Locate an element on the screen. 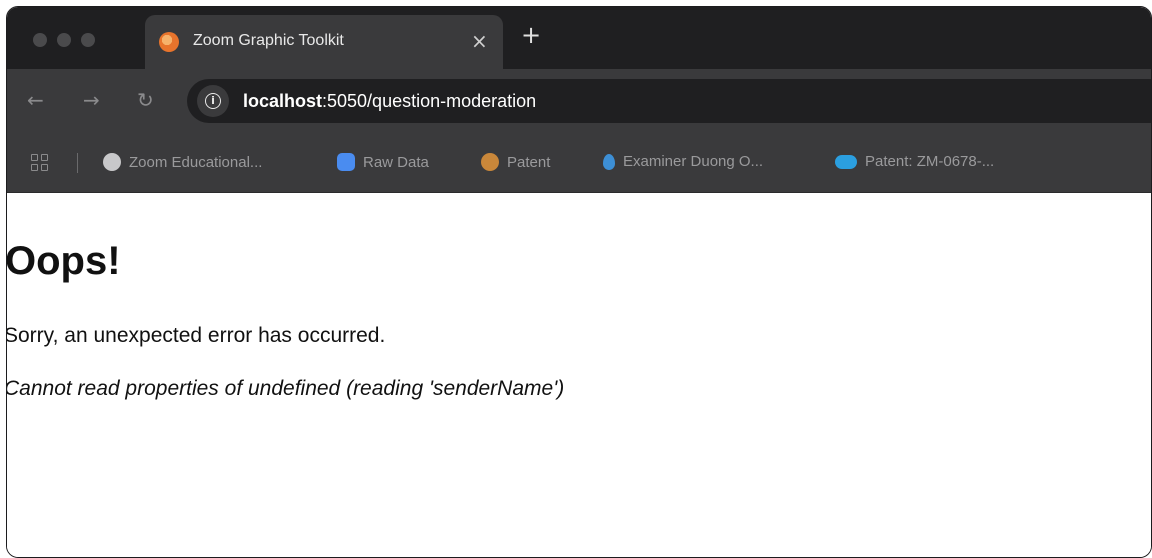 Image resolution: width=1152 pixels, height=558 pixels. patent-icon is located at coordinates (490, 162).